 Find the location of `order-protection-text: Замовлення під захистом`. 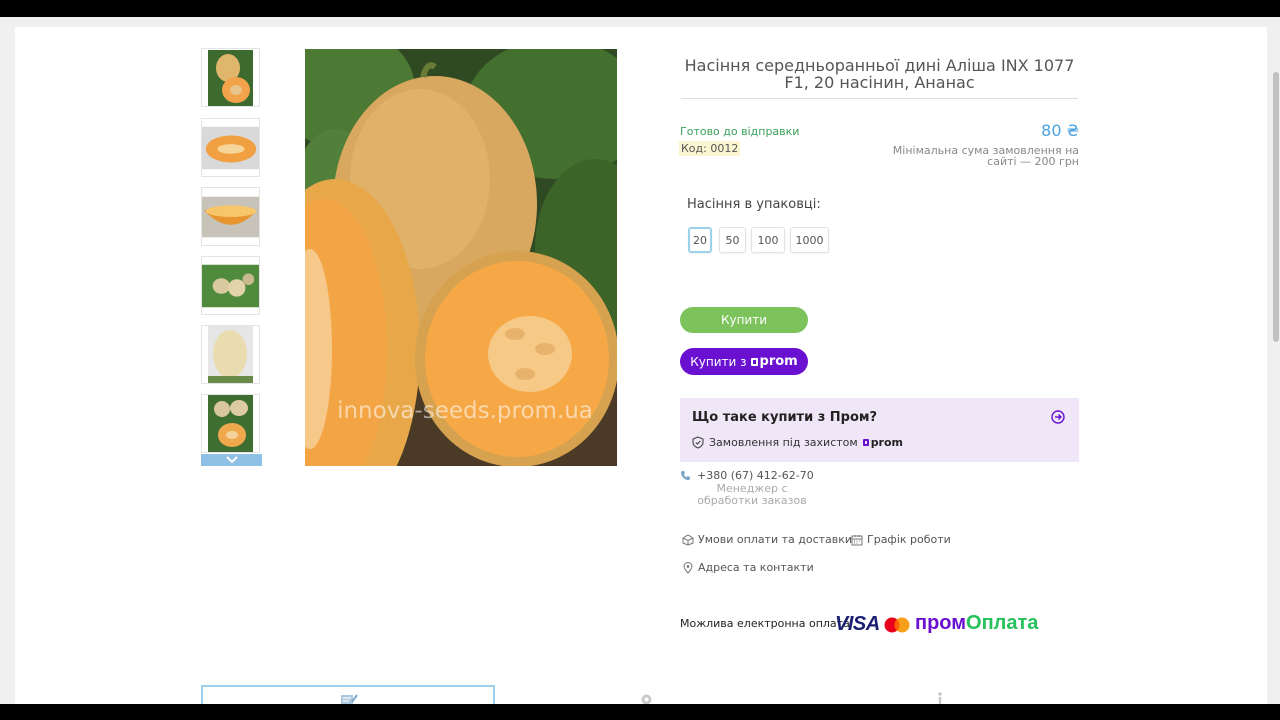

order-protection-text: Замовлення під захистом is located at coordinates (783, 442).